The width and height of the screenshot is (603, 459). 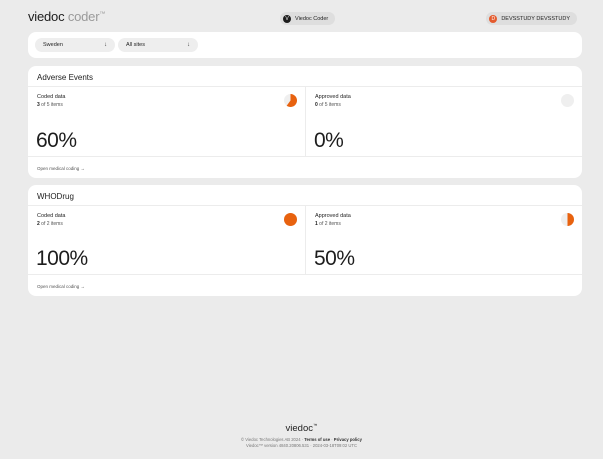 What do you see at coordinates (53, 45) in the screenshot?
I see `country-select-value: Sweden` at bounding box center [53, 45].